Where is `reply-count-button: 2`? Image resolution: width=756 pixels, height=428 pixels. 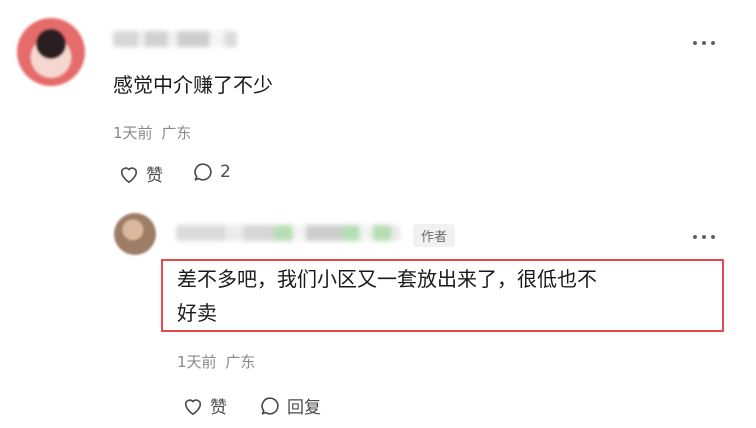 reply-count-button: 2 is located at coordinates (211, 172).